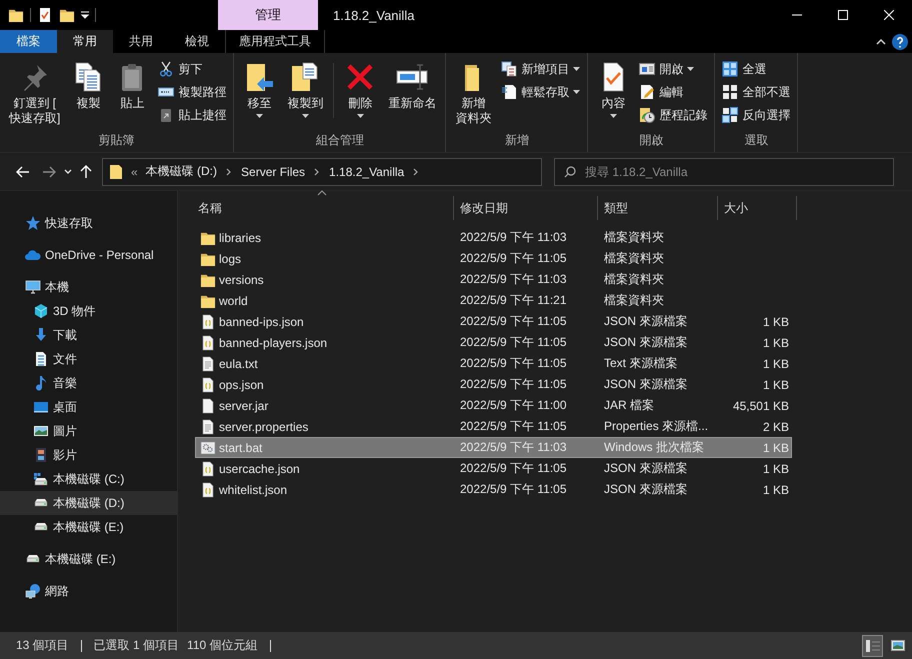  I want to click on document-icon, so click(509, 92).